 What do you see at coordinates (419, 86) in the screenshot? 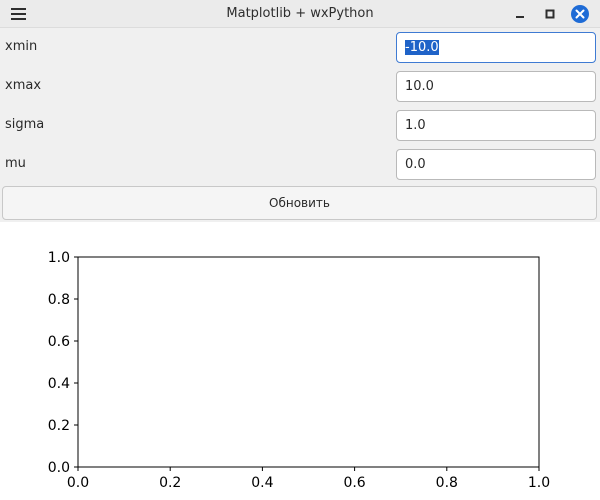
I see `xmax-value: 10.0` at bounding box center [419, 86].